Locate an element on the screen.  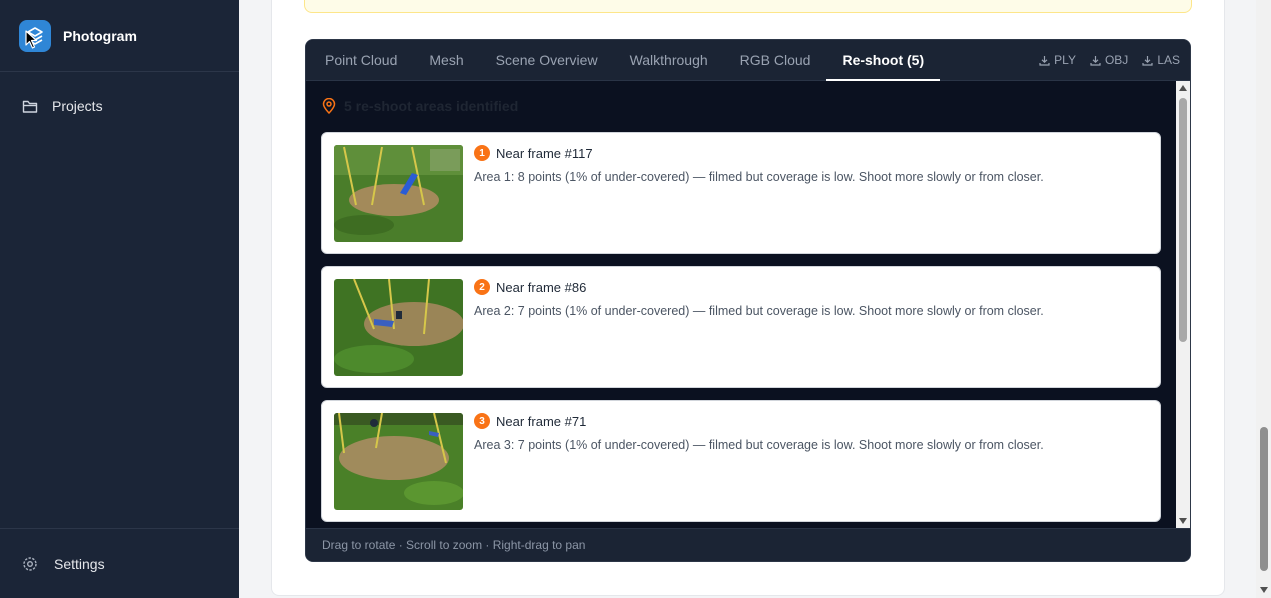
download-label: OBJ is located at coordinates (1116, 60).